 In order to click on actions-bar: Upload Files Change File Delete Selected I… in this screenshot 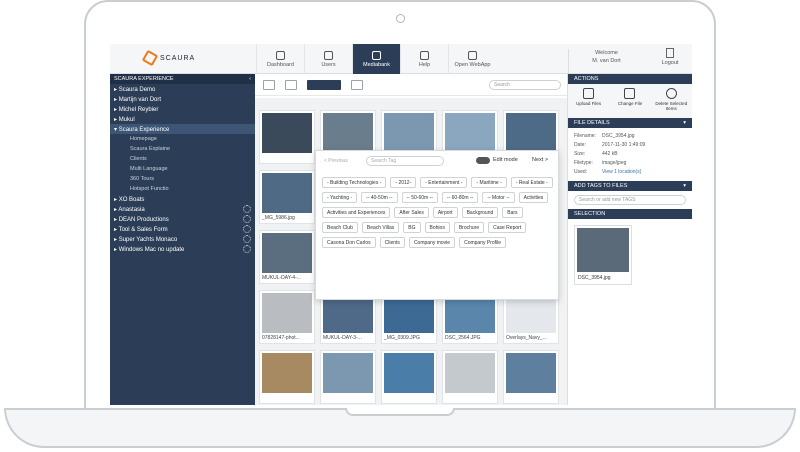, I will do `click(630, 101)`.